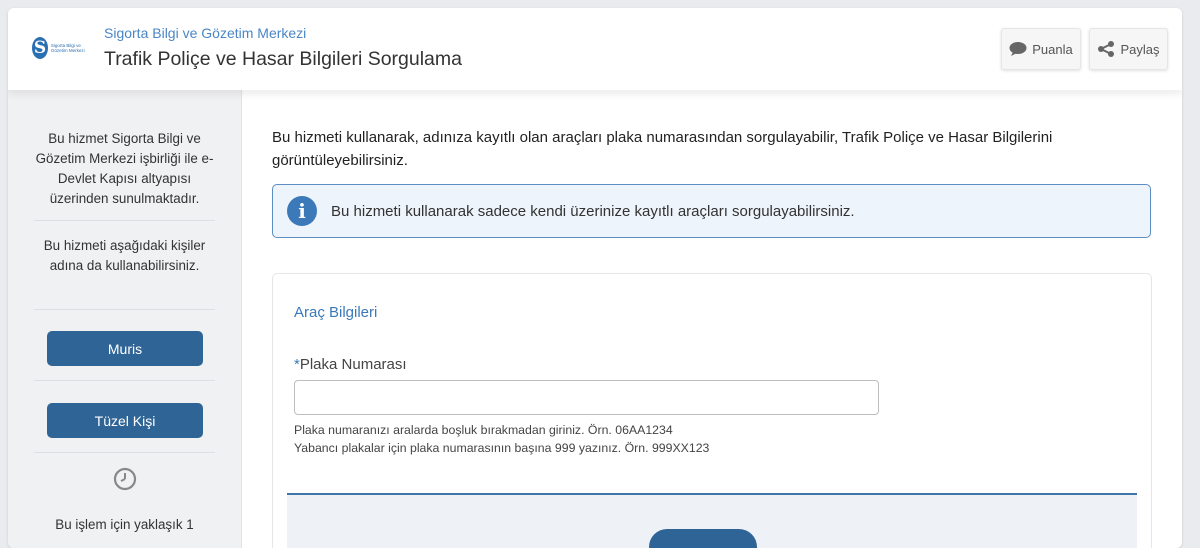 This screenshot has width=1200, height=548. What do you see at coordinates (703, 538) in the screenshot?
I see `submit-button` at bounding box center [703, 538].